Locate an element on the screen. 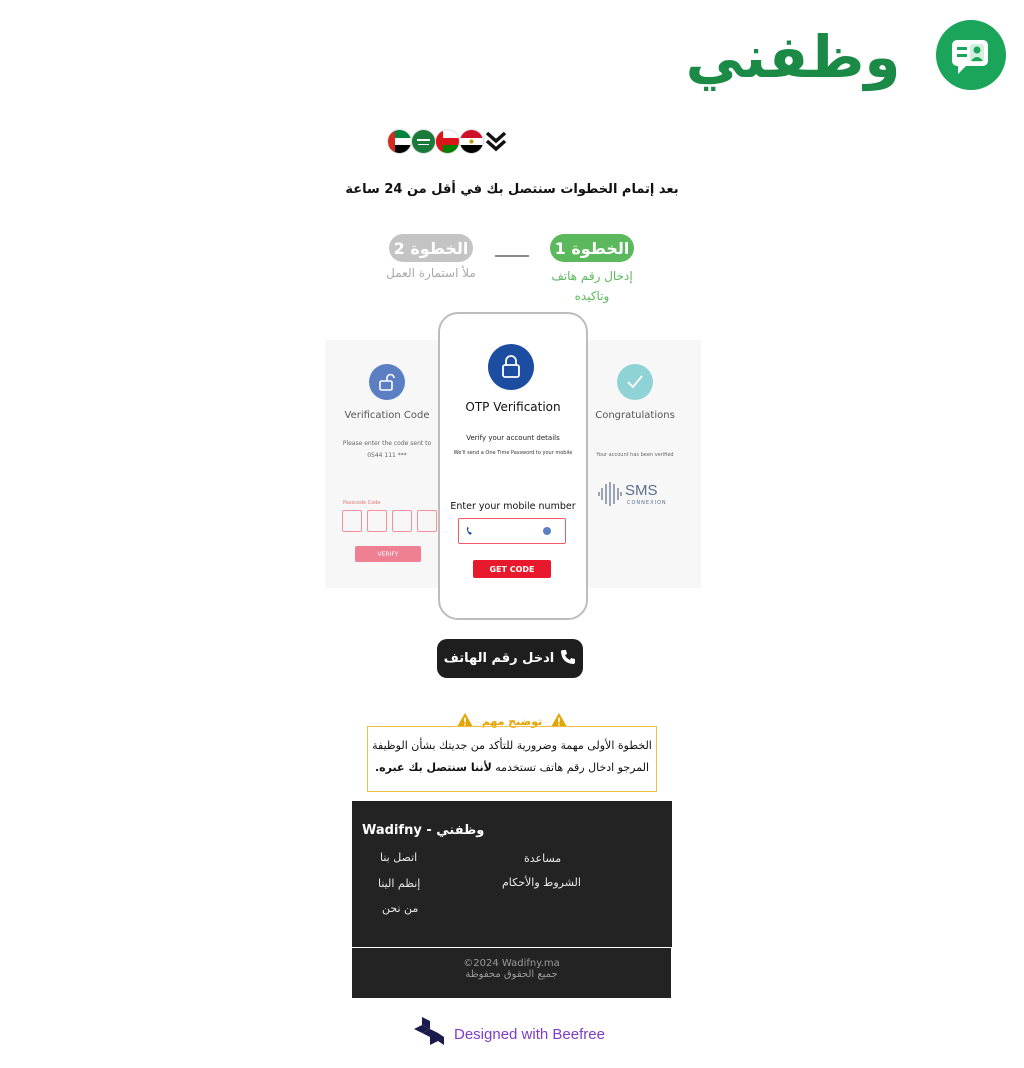 This screenshot has width=1024, height=1068. field-dot is located at coordinates (547, 531).